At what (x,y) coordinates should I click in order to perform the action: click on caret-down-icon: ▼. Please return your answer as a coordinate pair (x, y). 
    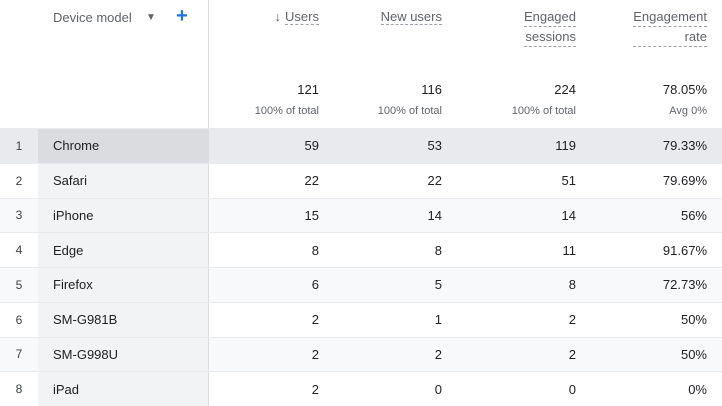
    Looking at the image, I should click on (151, 17).